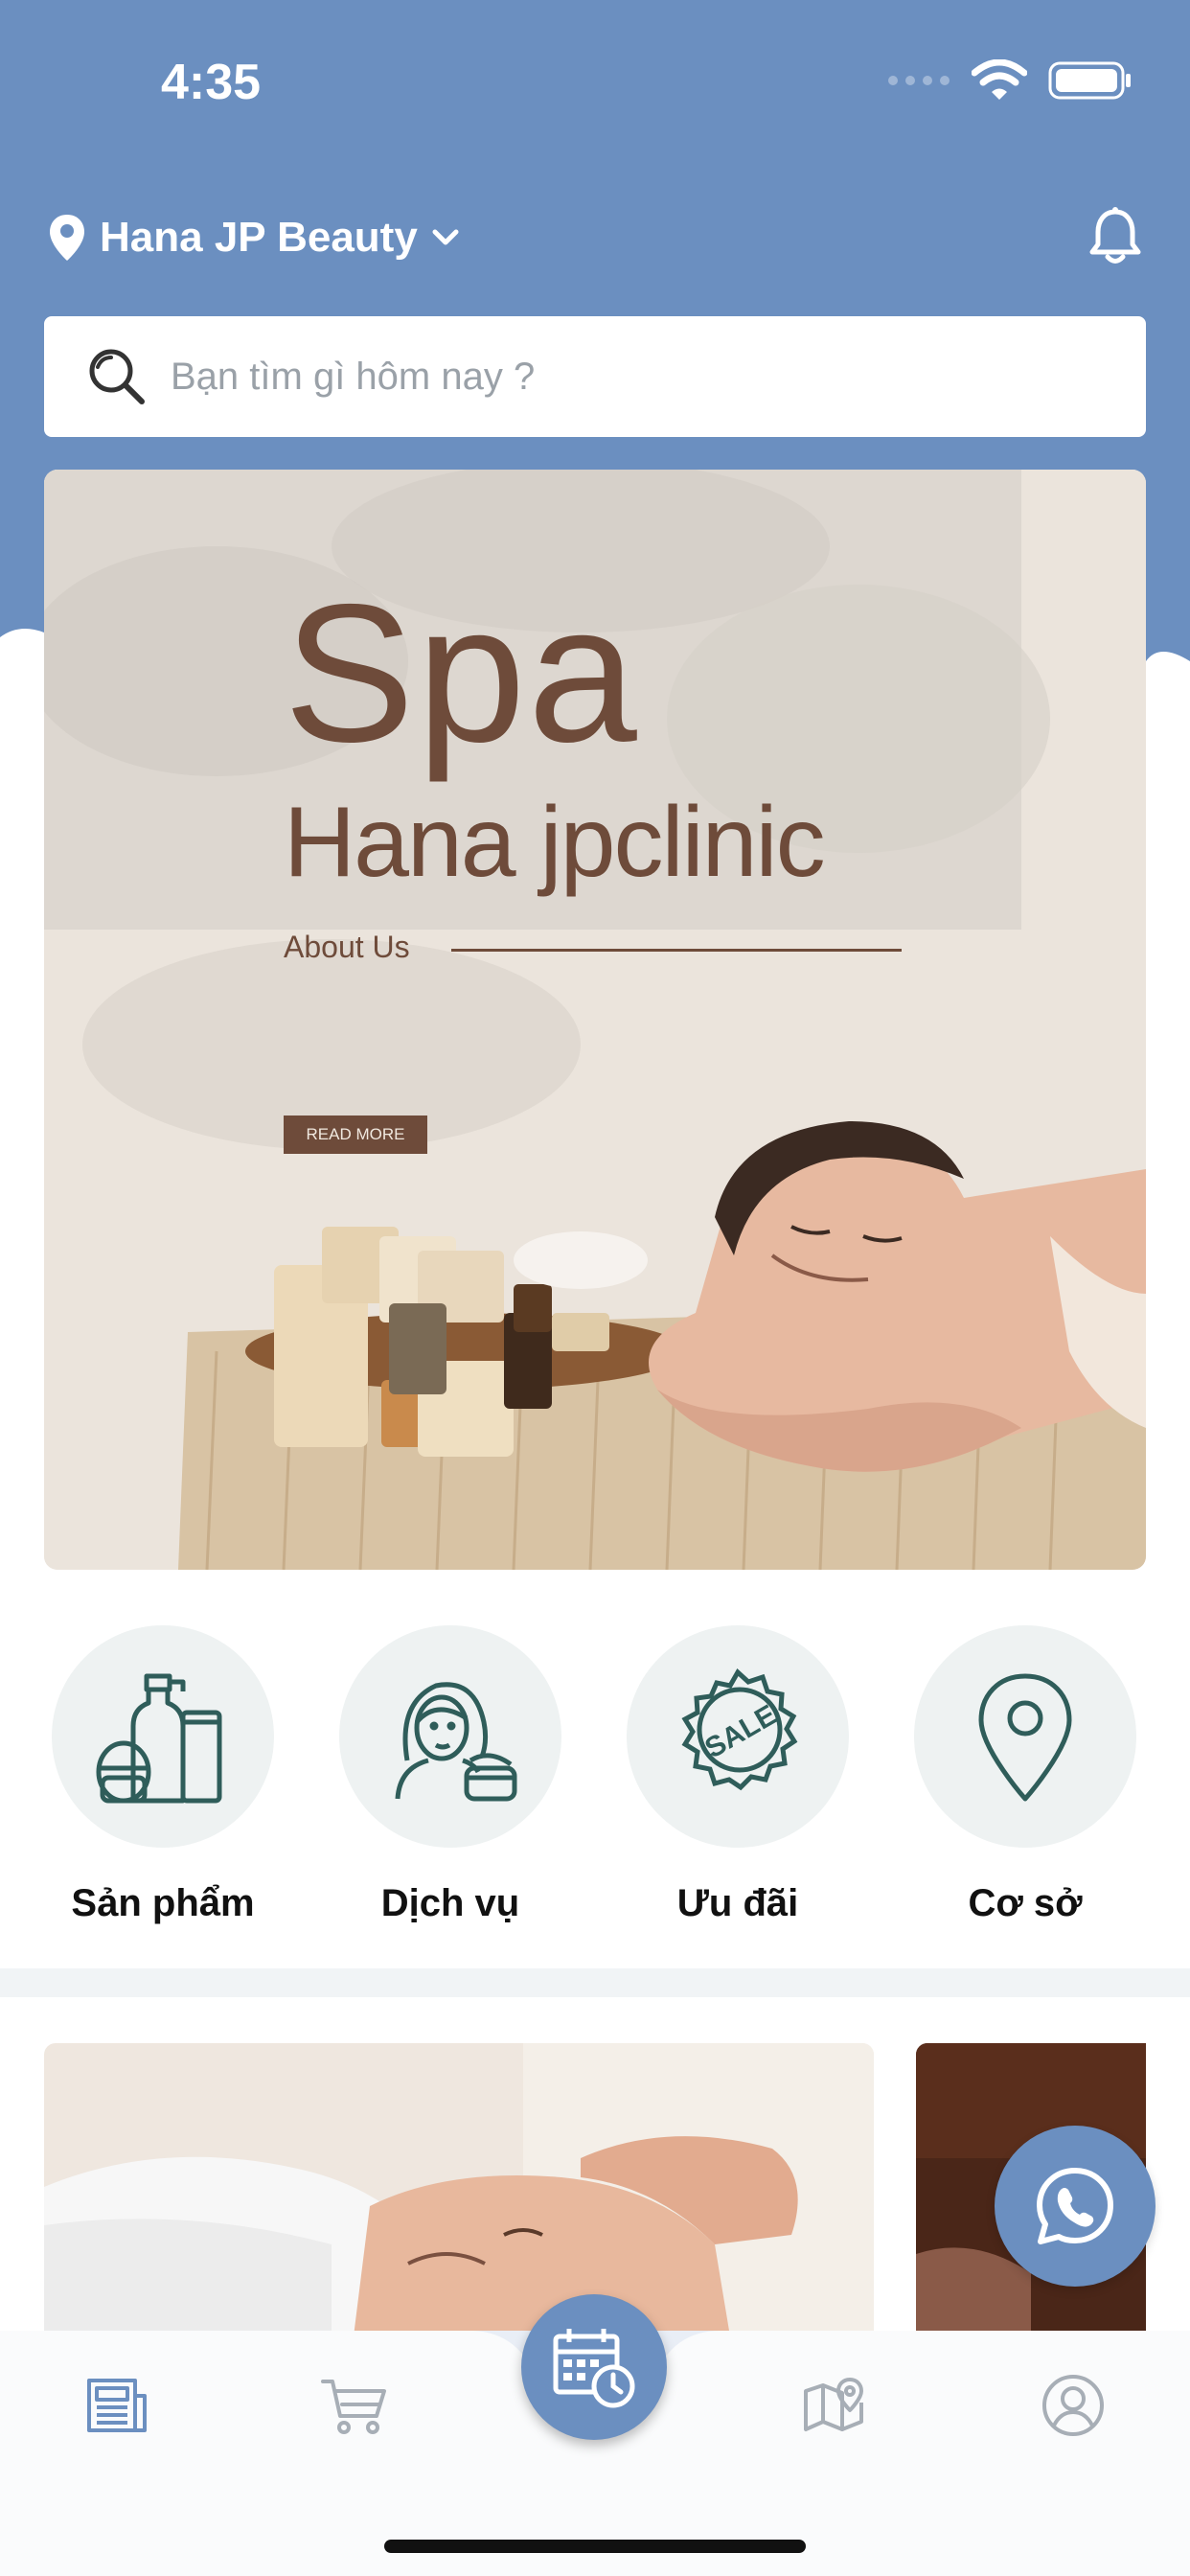  What do you see at coordinates (450, 1903) in the screenshot?
I see `category-label: Dịch vụ` at bounding box center [450, 1903].